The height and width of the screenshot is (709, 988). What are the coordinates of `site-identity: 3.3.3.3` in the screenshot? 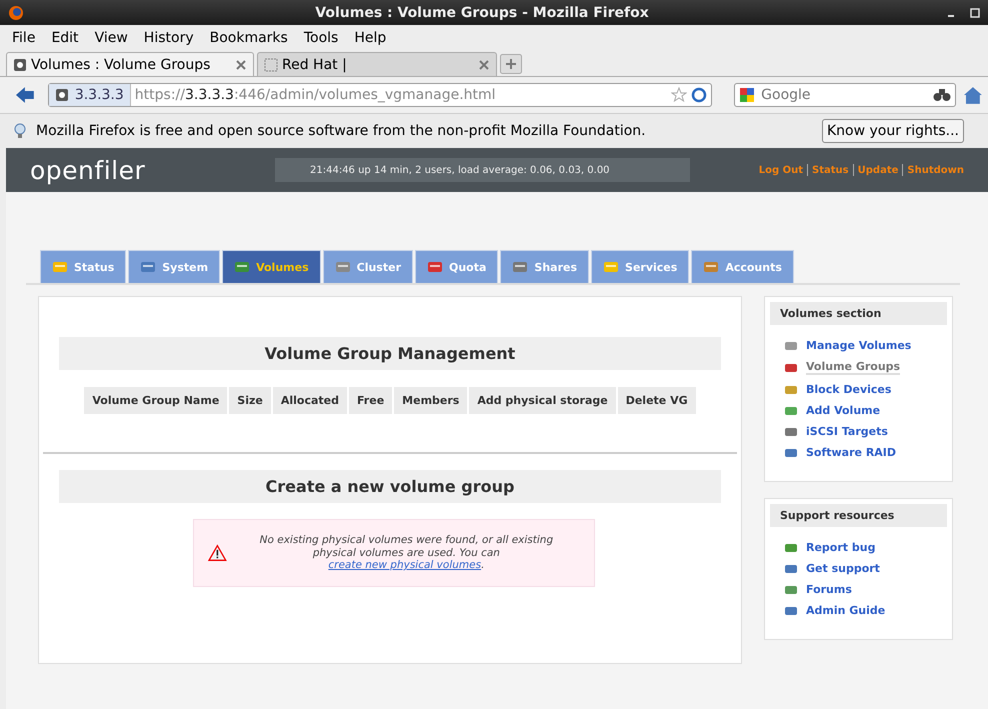 It's located at (89, 95).